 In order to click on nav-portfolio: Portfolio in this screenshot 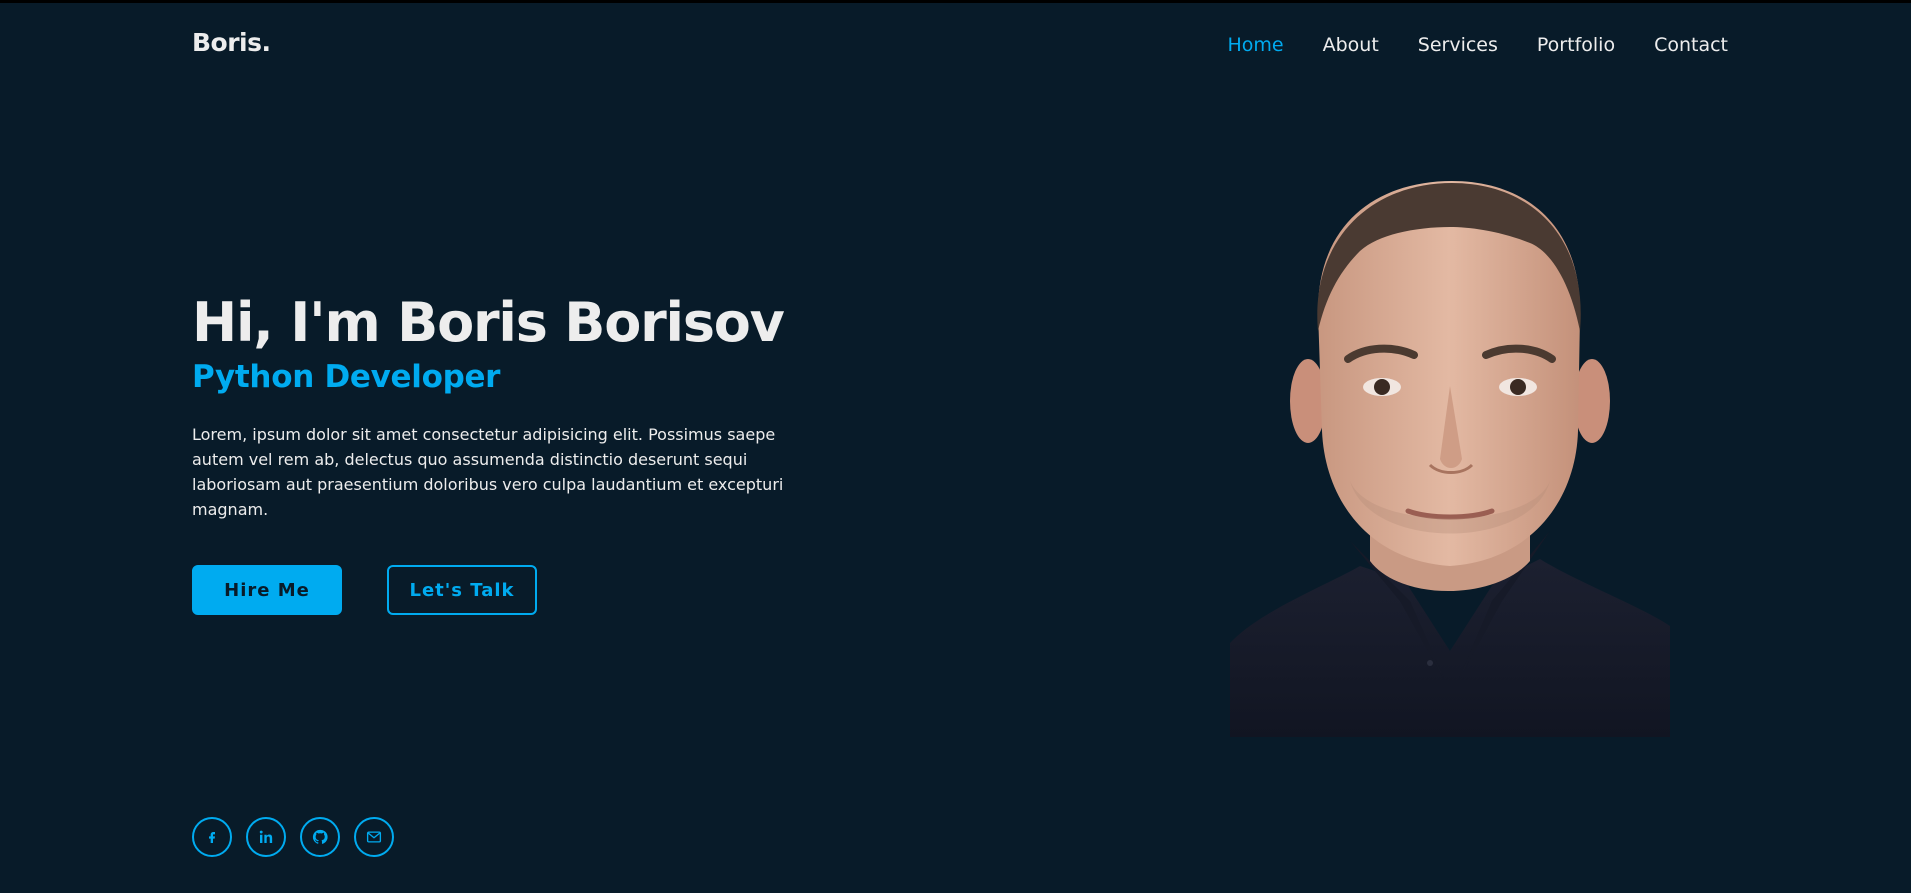, I will do `click(1576, 45)`.